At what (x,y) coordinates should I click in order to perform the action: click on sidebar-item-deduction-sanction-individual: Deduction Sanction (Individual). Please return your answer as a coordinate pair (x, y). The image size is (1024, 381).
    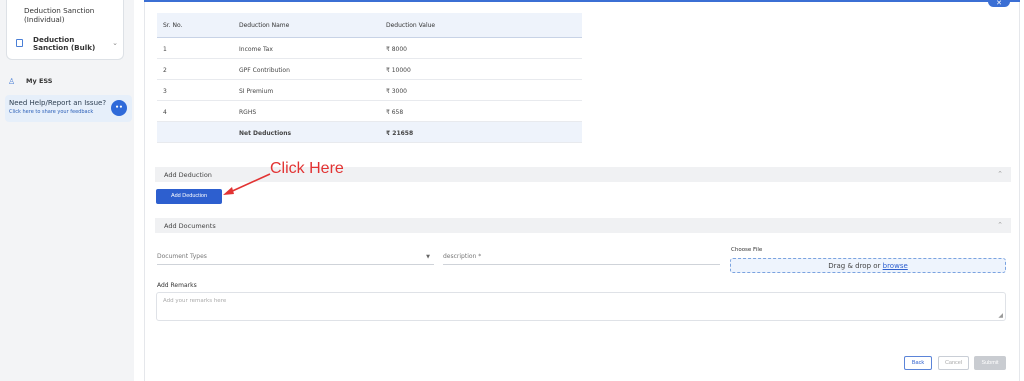
    Looking at the image, I should click on (73, 15).